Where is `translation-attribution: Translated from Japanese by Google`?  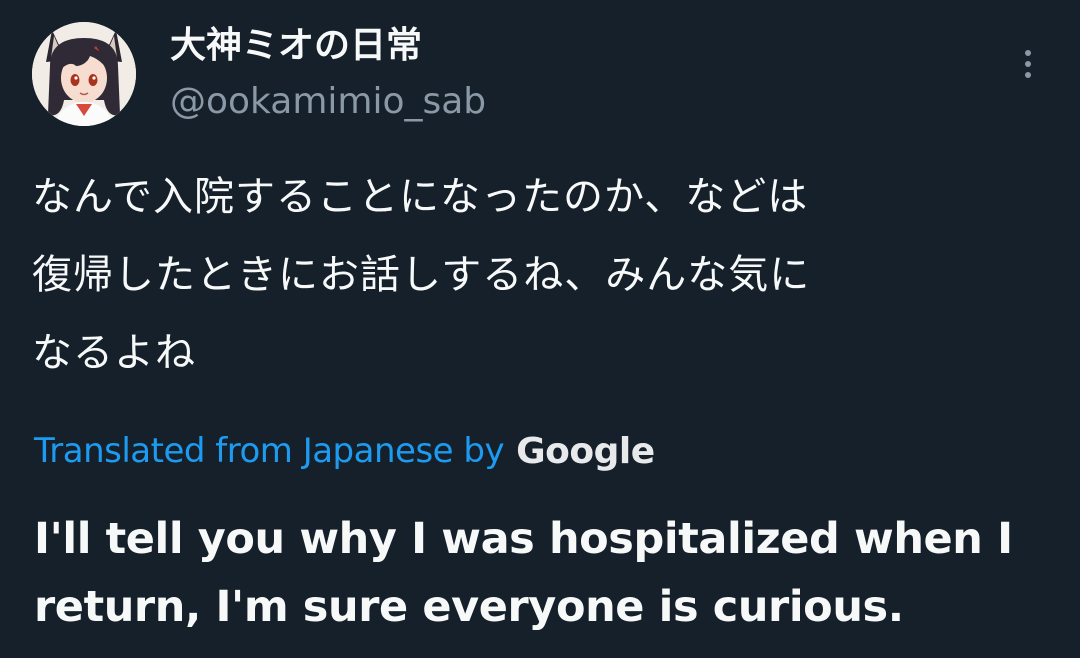 translation-attribution: Translated from Japanese by Google is located at coordinates (344, 451).